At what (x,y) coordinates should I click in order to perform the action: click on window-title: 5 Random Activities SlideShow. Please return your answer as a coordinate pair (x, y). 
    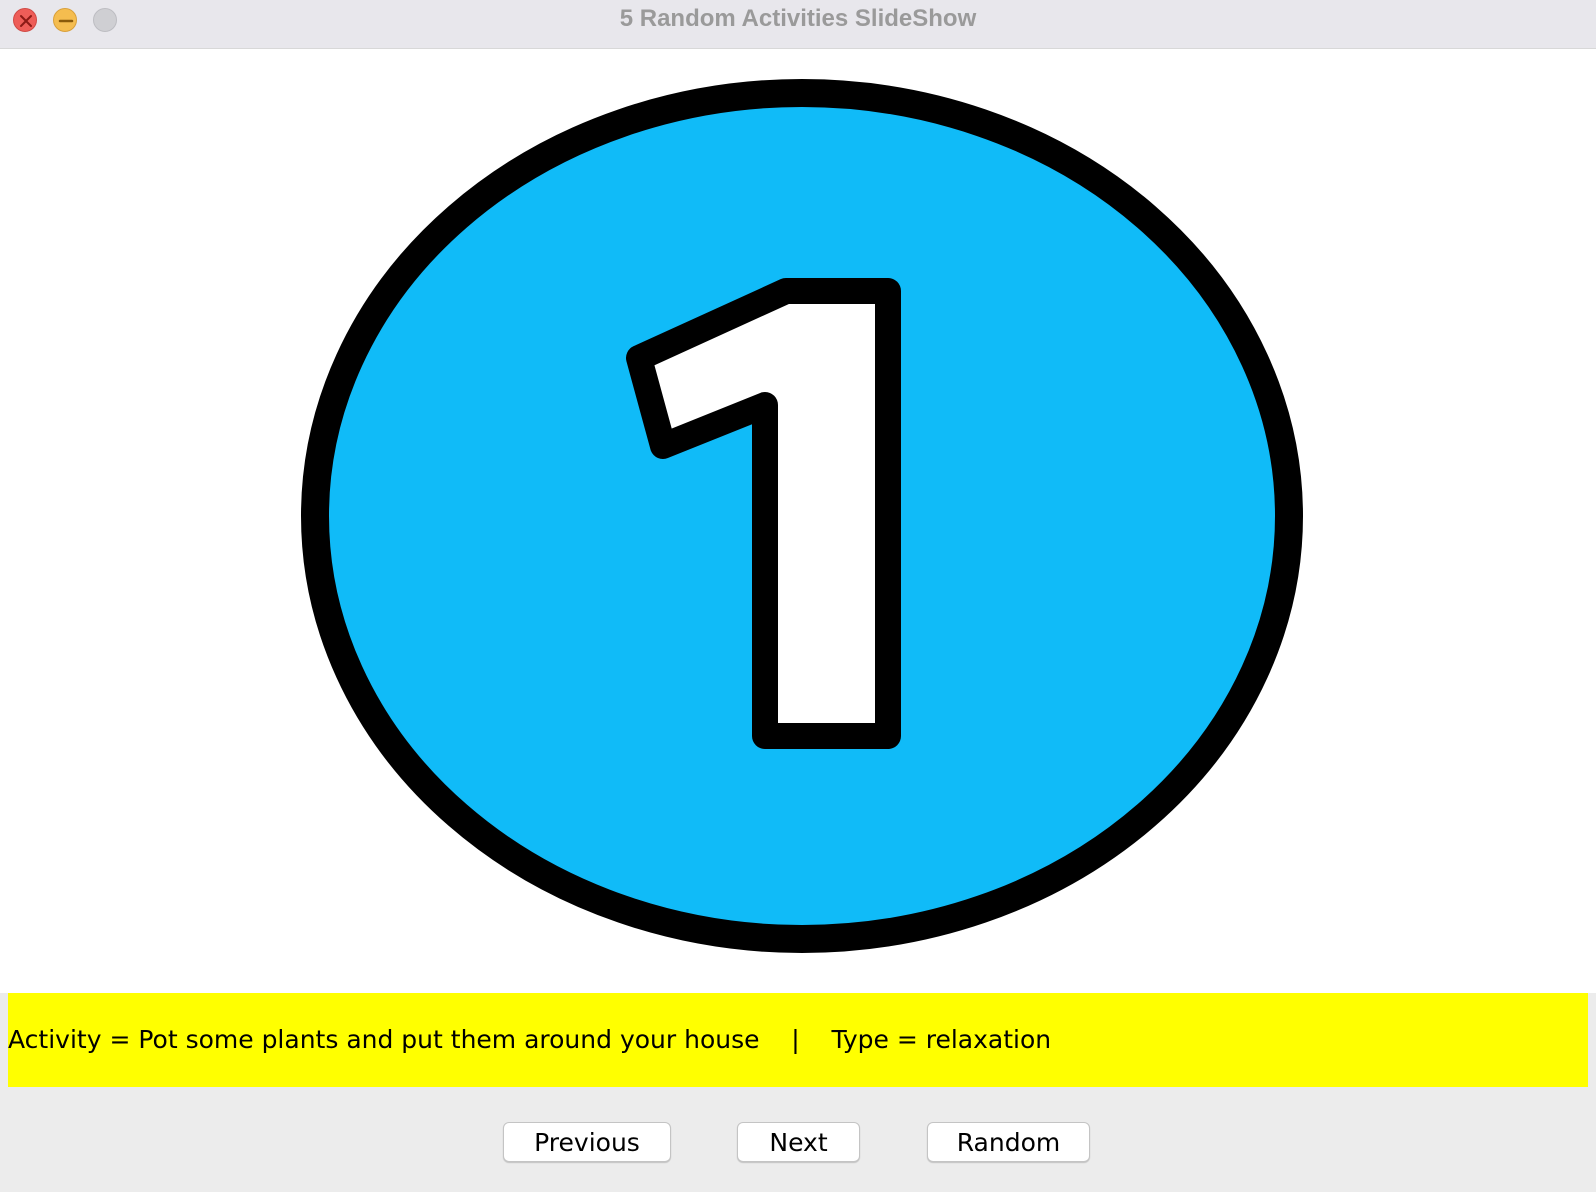
    Looking at the image, I should click on (798, 18).